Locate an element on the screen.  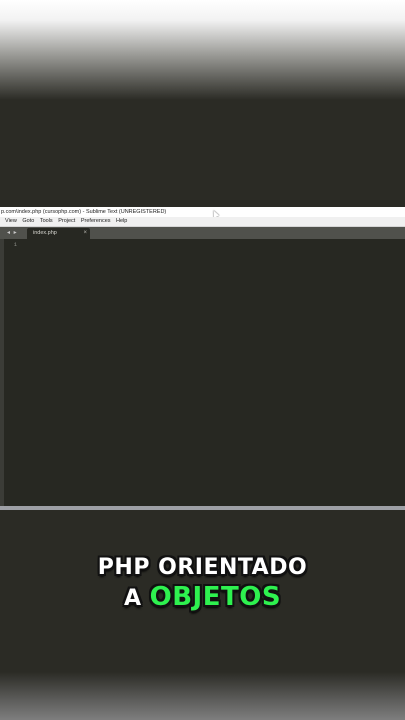
caption-prefix: A is located at coordinates (132, 598).